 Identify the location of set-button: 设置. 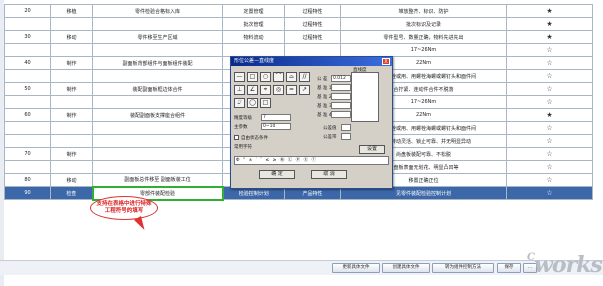
(372, 149).